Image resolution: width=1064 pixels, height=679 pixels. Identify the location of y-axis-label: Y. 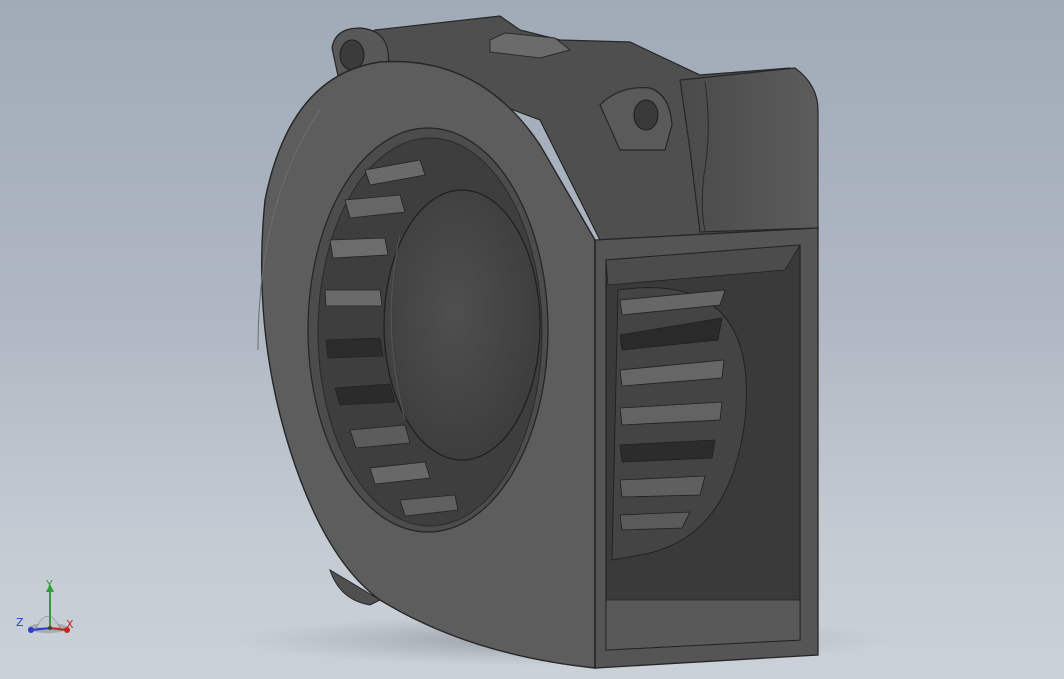
(49, 584).